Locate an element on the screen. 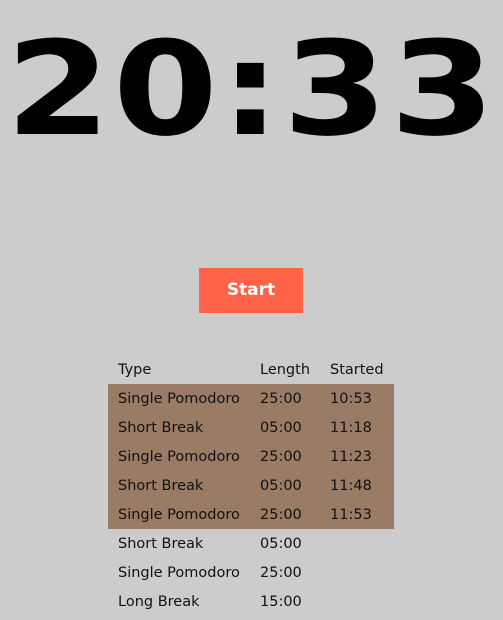 Image resolution: width=503 pixels, height=620 pixels. table-row: Long Break 15:00 is located at coordinates (251, 601).